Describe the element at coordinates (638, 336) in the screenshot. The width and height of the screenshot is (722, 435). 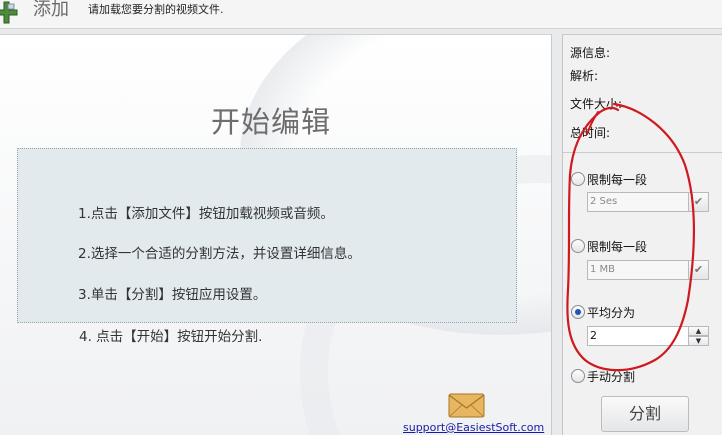
I see `parts-count-input: 2` at that location.